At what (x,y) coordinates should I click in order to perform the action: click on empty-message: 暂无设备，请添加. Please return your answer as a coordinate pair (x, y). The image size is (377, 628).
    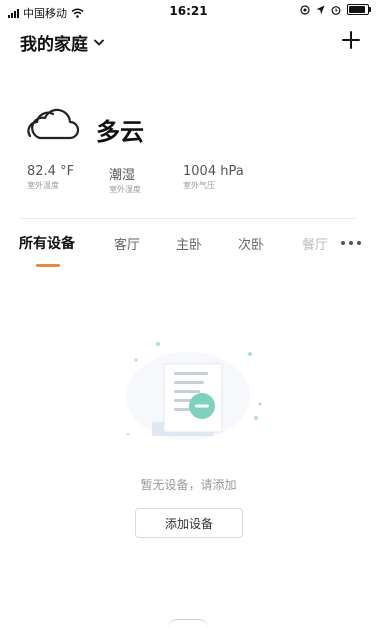
    Looking at the image, I should click on (188, 485).